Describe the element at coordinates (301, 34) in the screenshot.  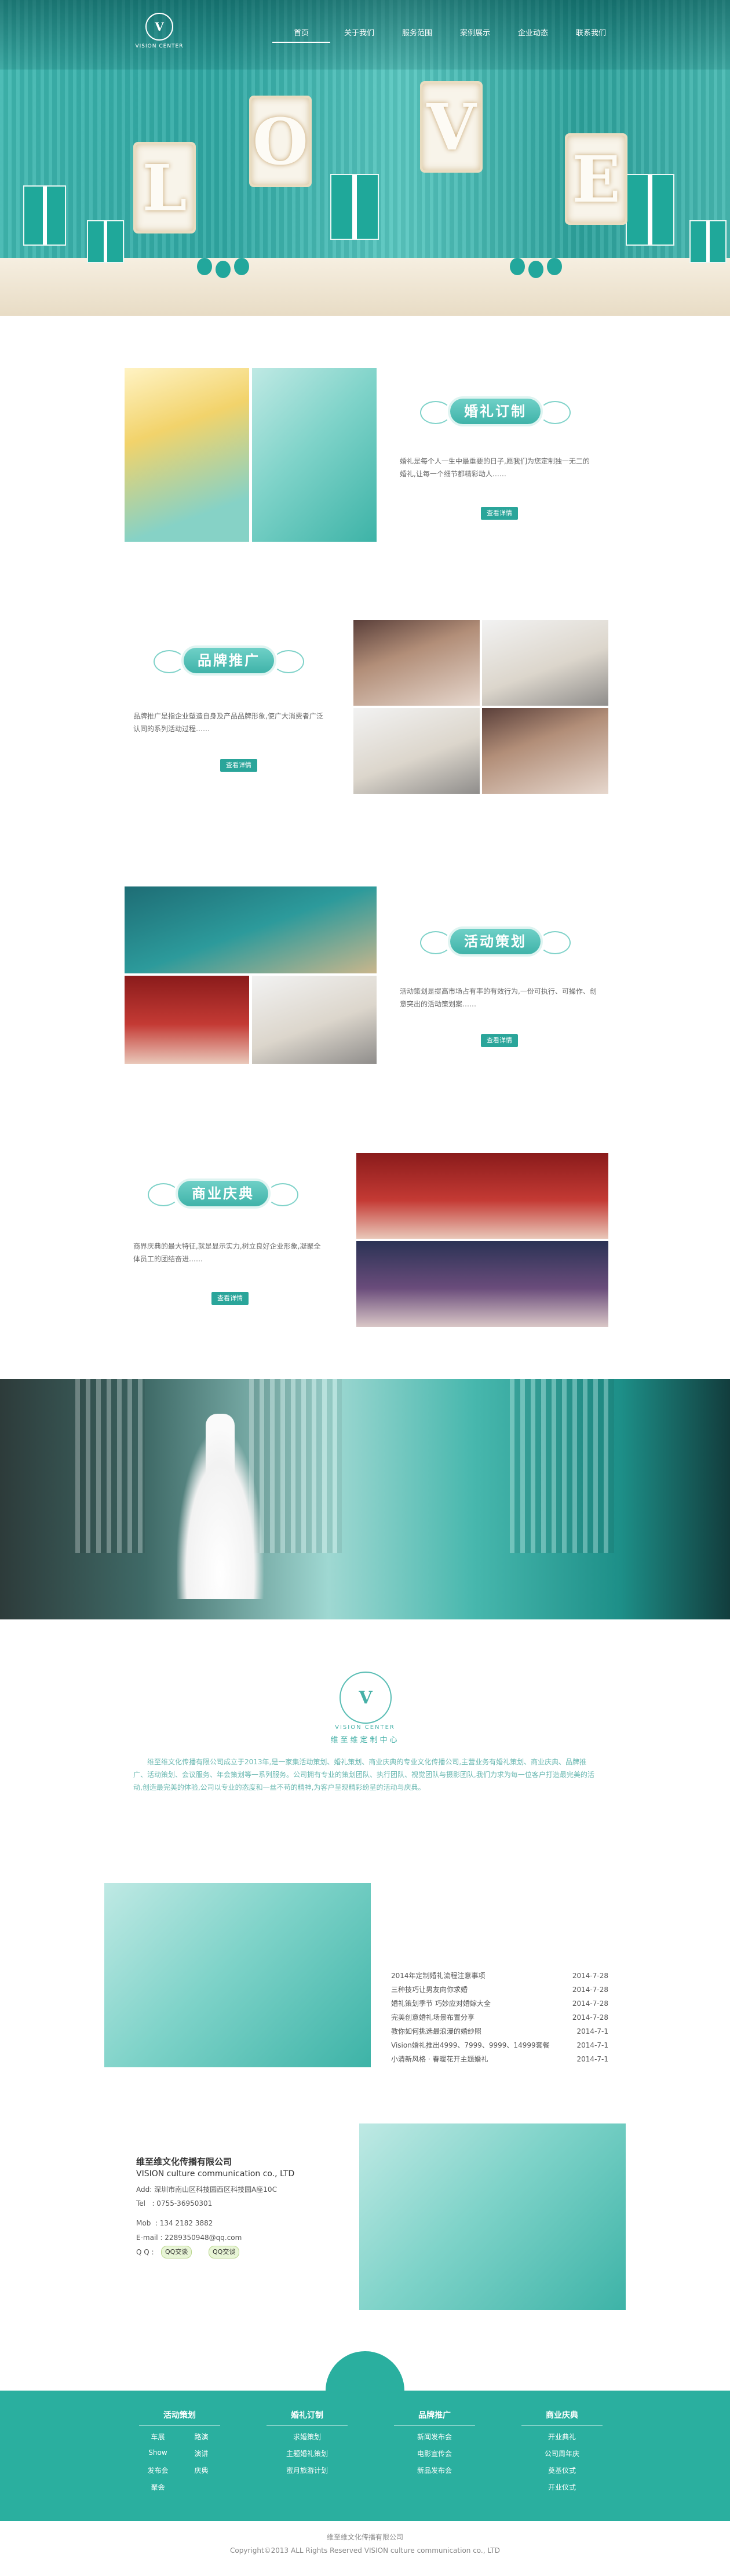
I see `nav-home: 首页` at that location.